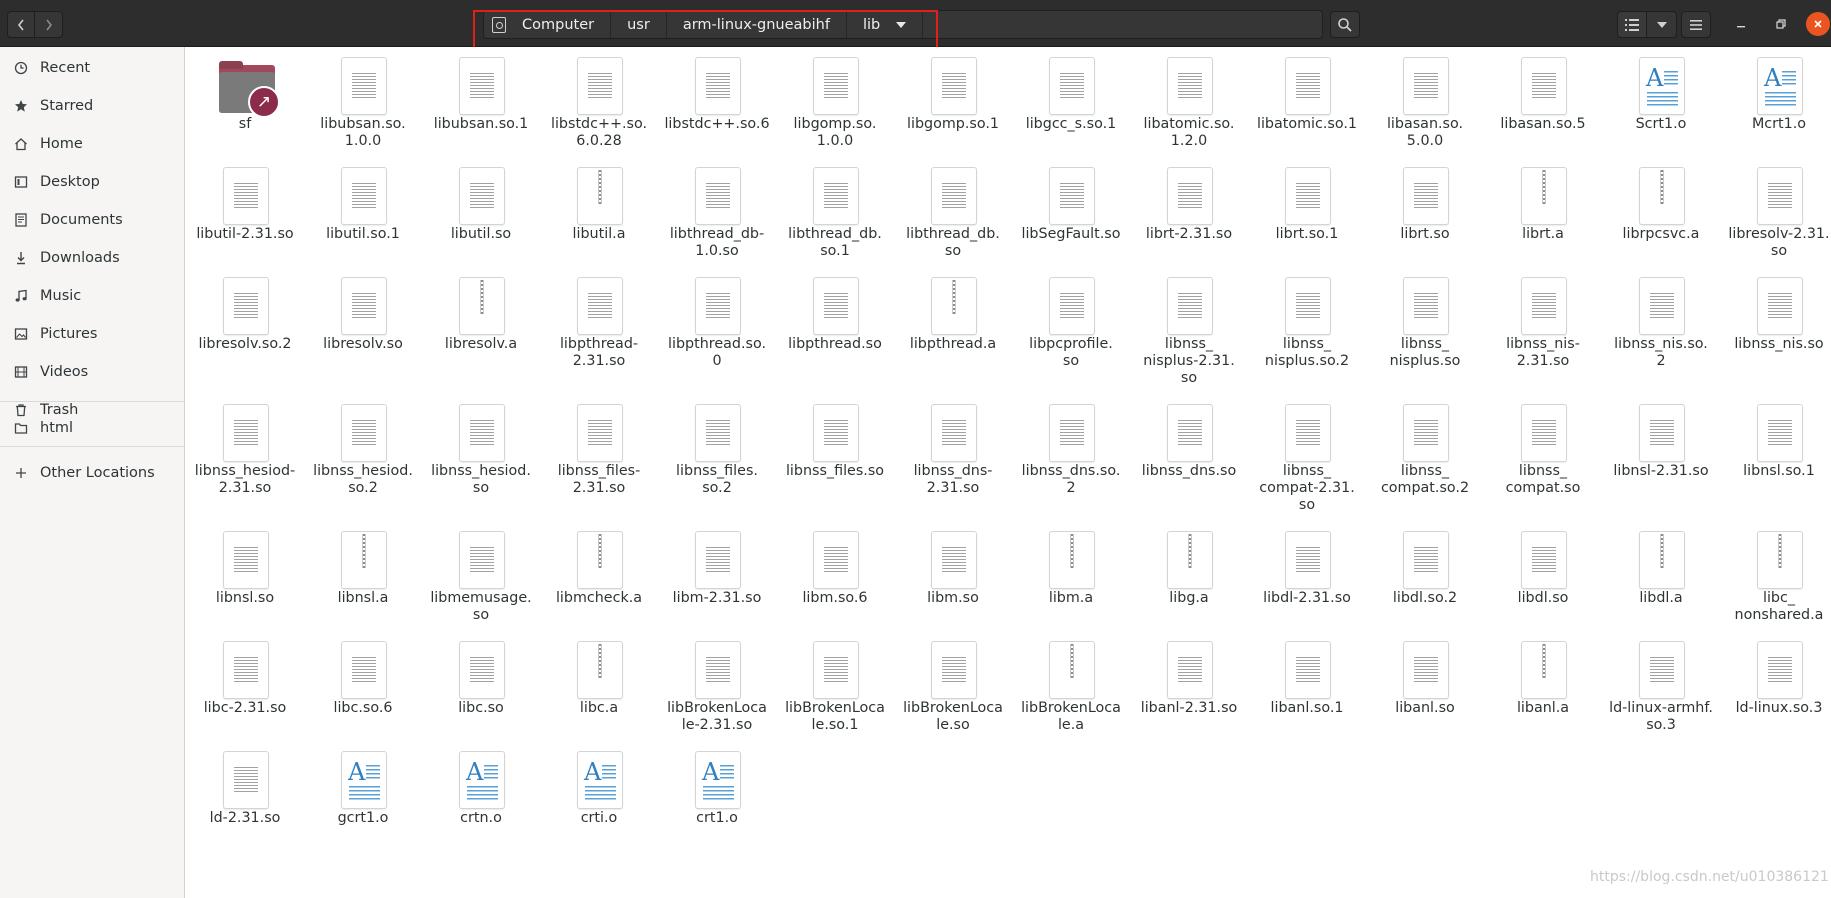 Image resolution: width=1831 pixels, height=898 pixels. Describe the element at coordinates (1425, 696) in the screenshot. I see `file-item: libanl.so` at that location.